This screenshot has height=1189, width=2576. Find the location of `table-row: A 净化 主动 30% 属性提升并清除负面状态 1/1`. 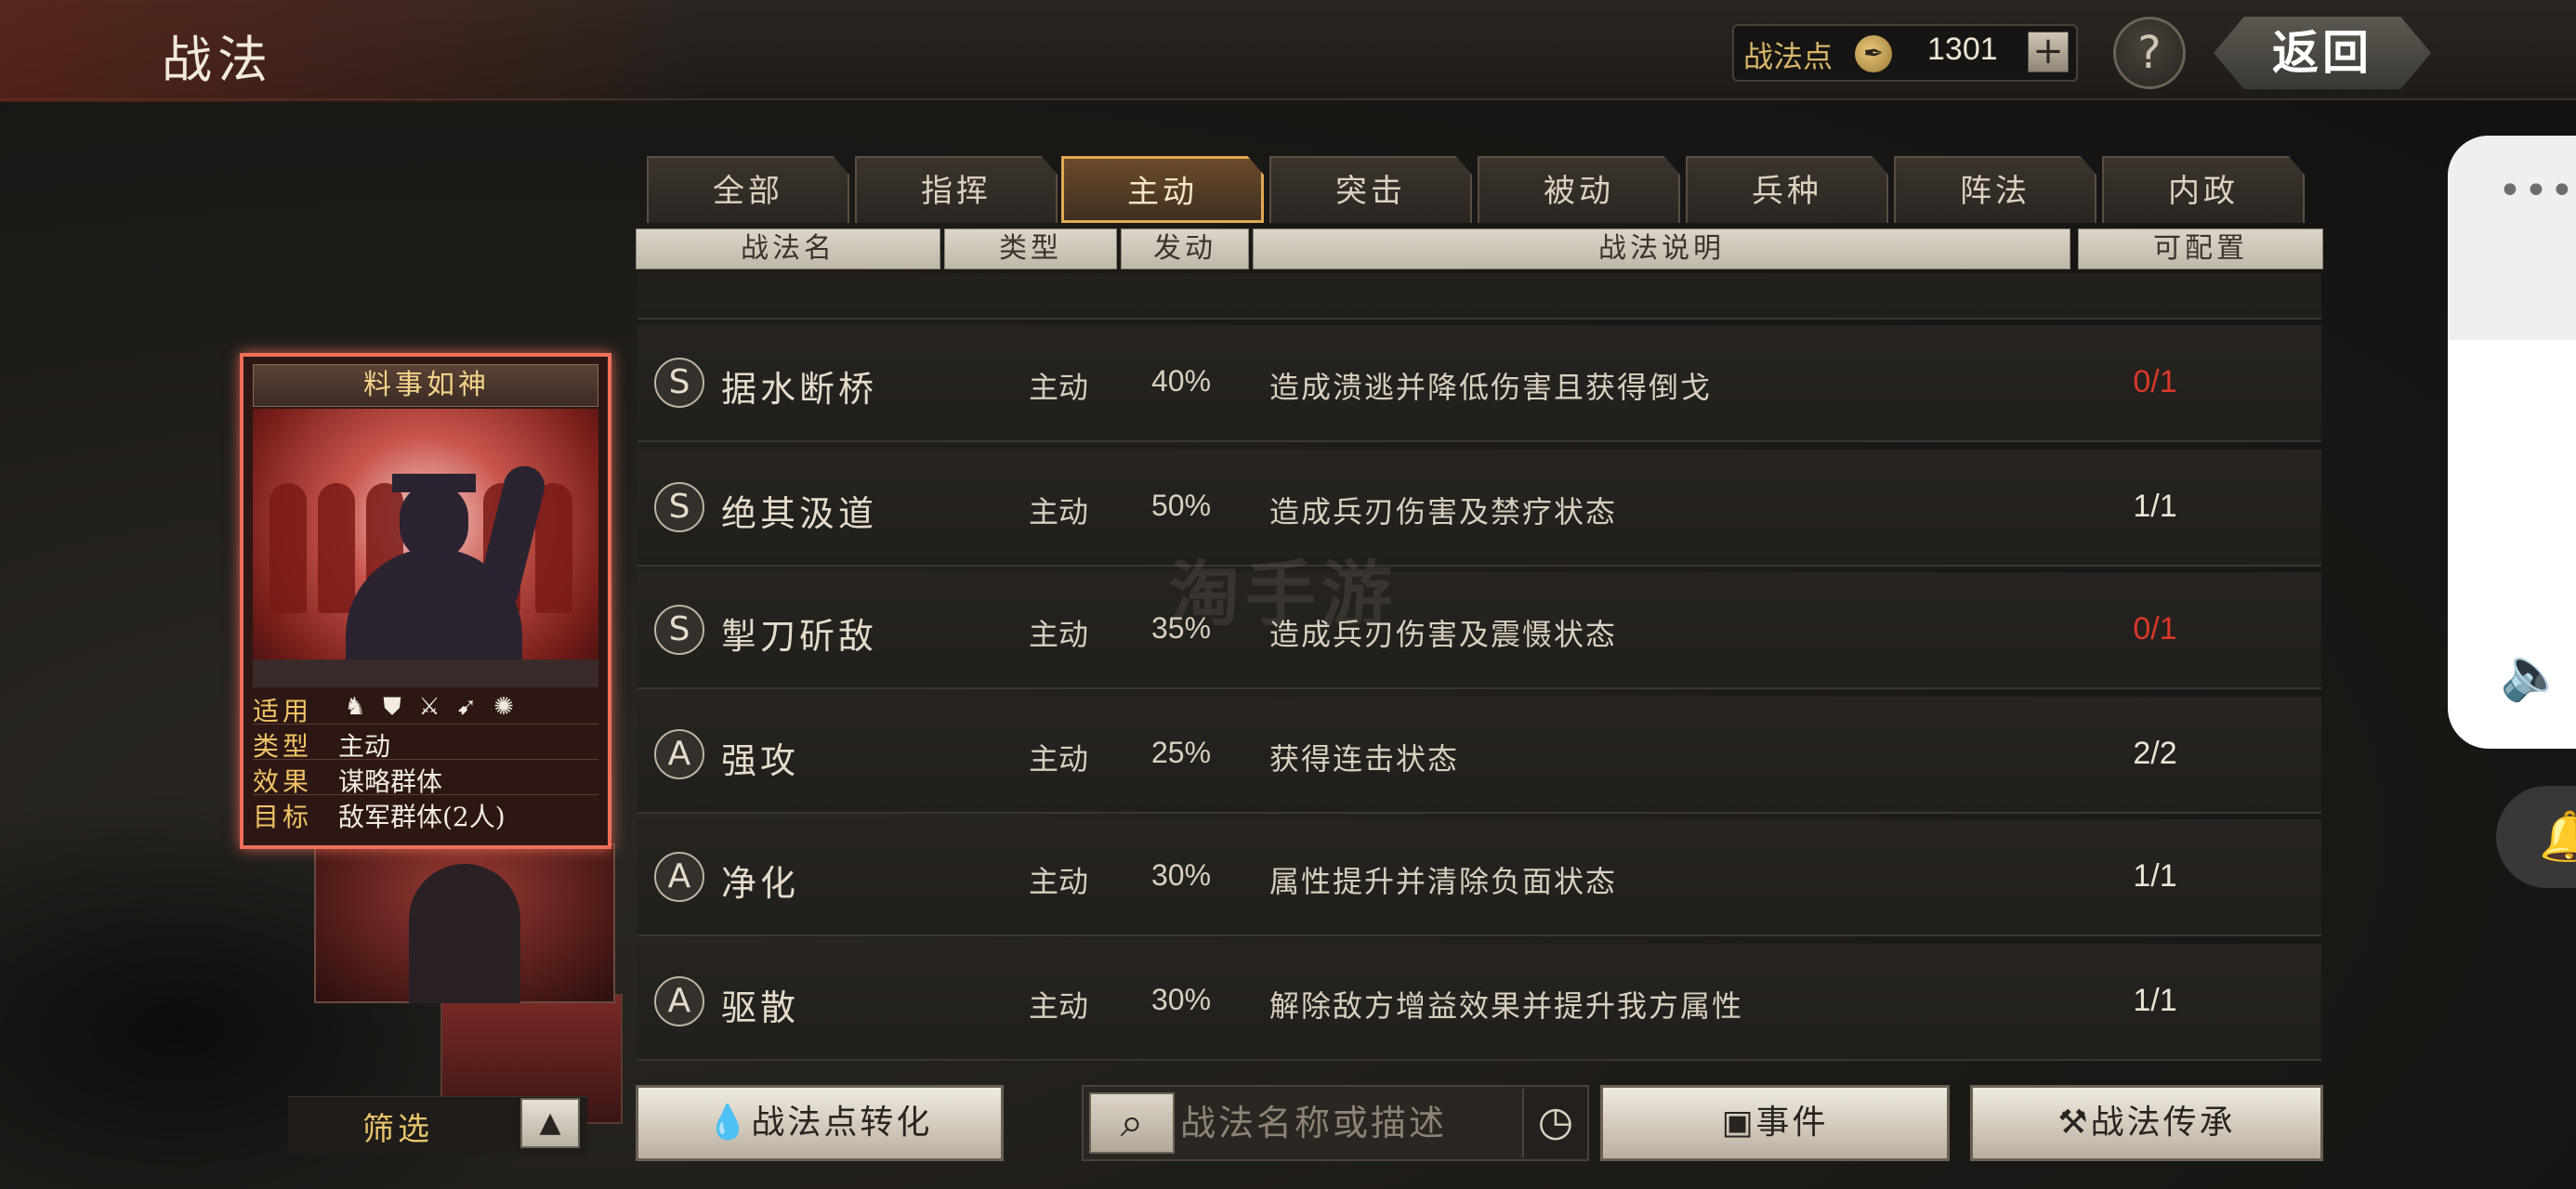

table-row: A 净化 主动 30% 属性提升并清除负面状态 1/1 is located at coordinates (1479, 877).